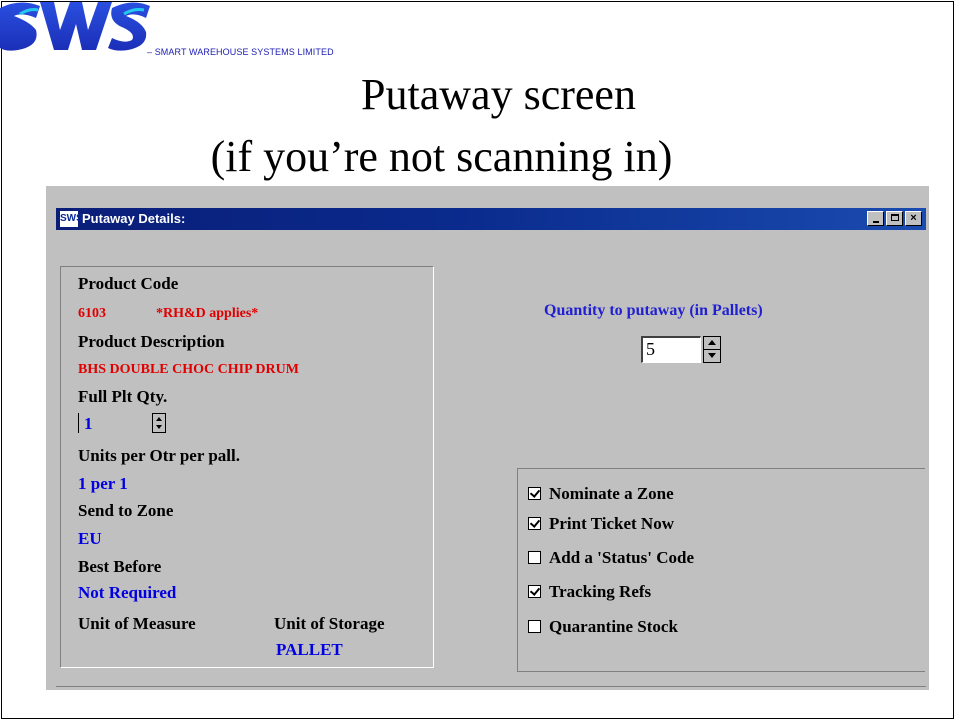  Describe the element at coordinates (498, 94) in the screenshot. I see `slide-title: Putaway screen` at that location.